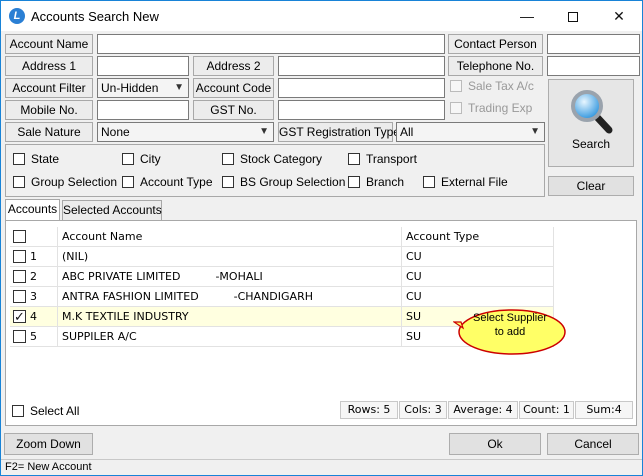 The width and height of the screenshot is (643, 476). I want to click on callout-annotation: Select Supplier to add, so click(509, 332).